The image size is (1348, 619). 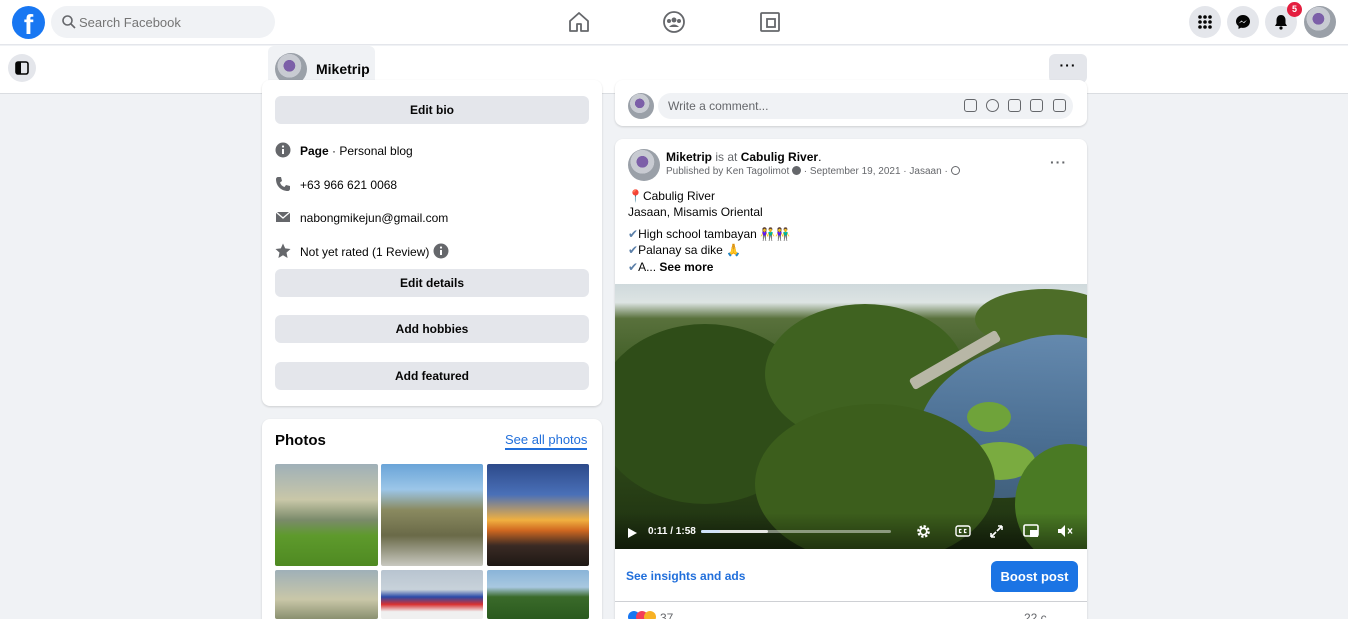 What do you see at coordinates (797, 170) in the screenshot?
I see `help-icon` at bounding box center [797, 170].